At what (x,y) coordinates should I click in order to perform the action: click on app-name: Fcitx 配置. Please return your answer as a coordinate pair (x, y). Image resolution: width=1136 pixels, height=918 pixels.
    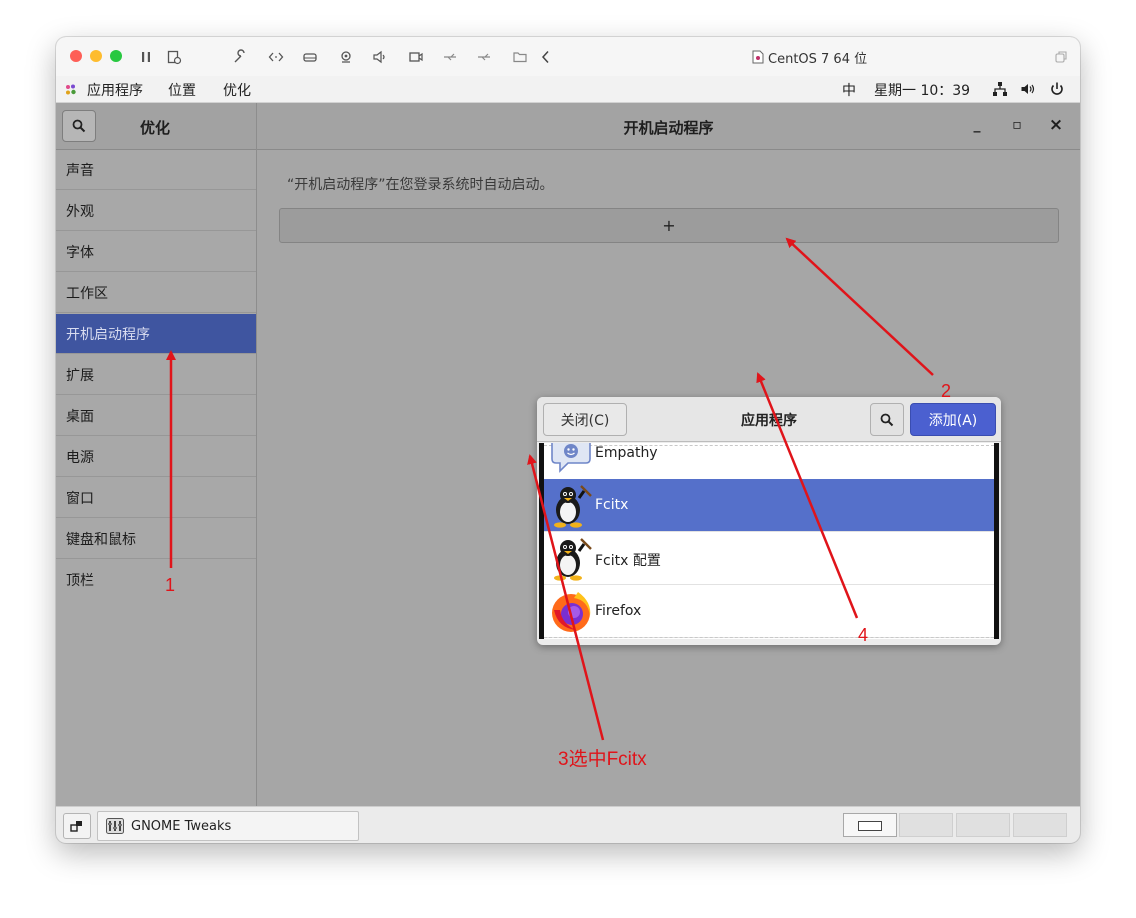
    Looking at the image, I should click on (628, 561).